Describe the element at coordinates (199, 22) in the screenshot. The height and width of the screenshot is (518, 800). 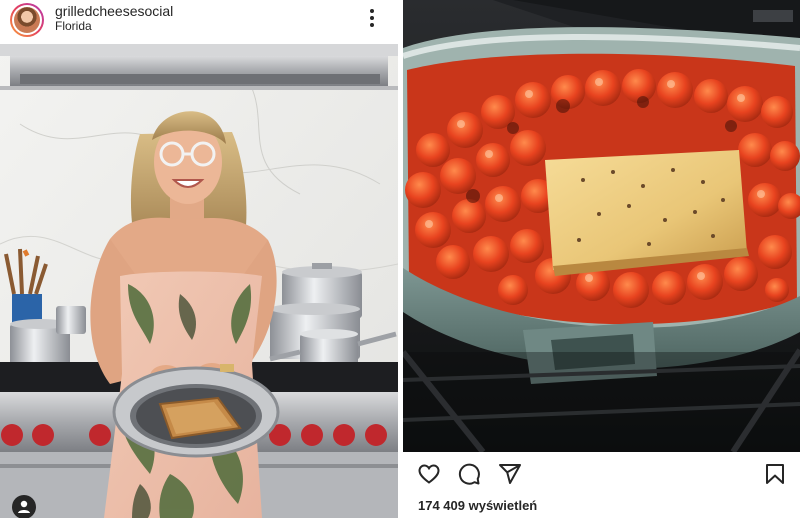
I see `post-header: grilledcheesesocial Florida` at that location.